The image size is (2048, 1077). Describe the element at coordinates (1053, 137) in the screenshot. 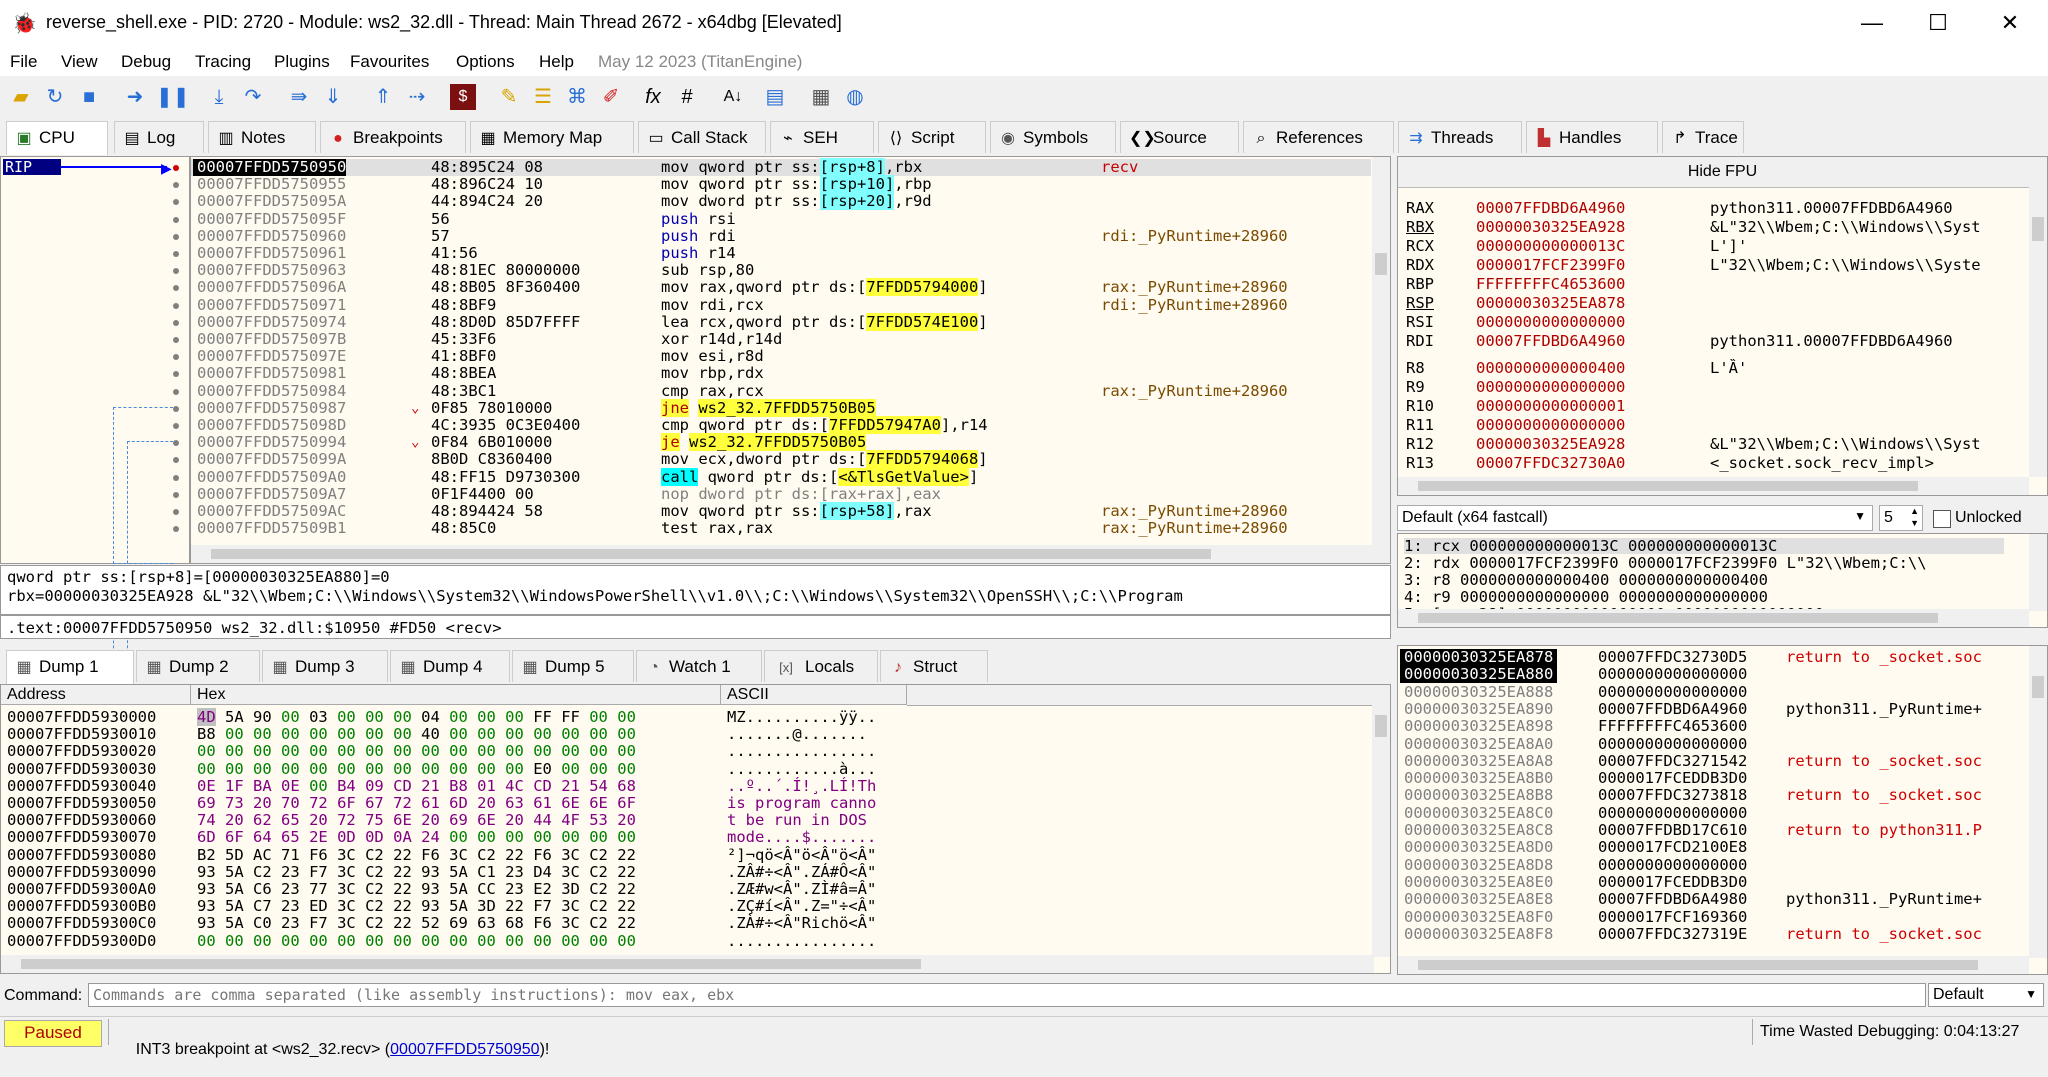

I see `tab-symbols: ◉ Symbols` at that location.